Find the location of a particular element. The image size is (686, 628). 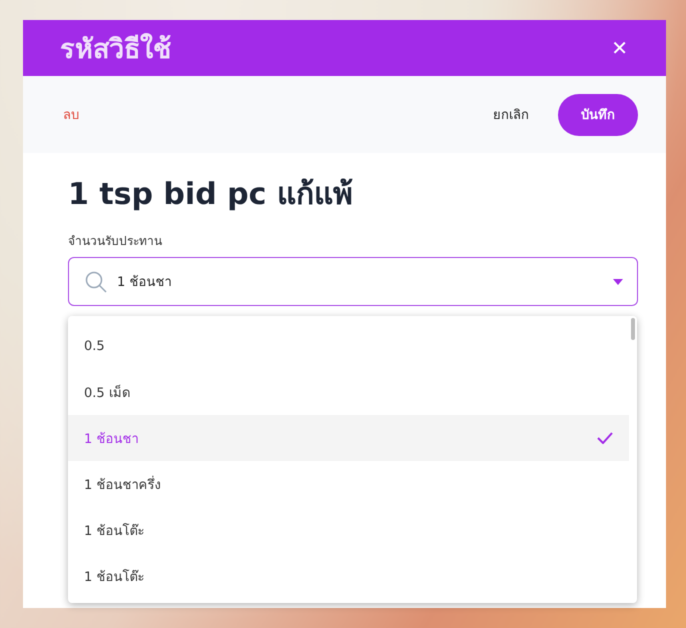

dropdown-option: 1 ช้อนชาครึ่ง is located at coordinates (348, 484).